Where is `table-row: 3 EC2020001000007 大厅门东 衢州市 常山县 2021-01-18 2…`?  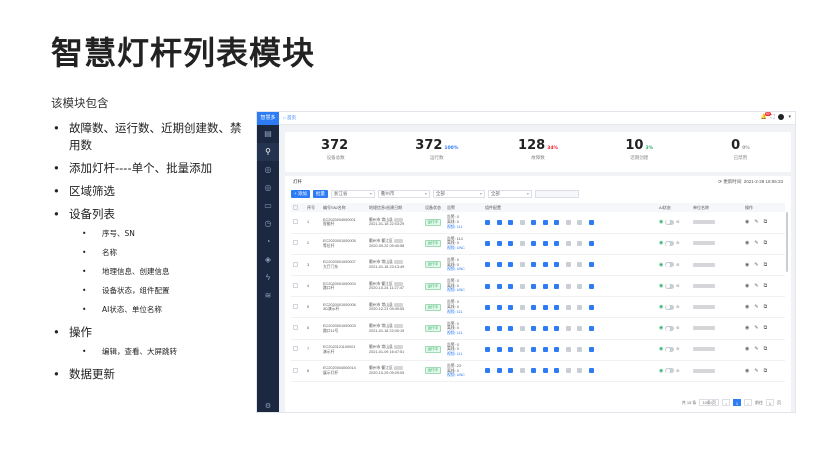
table-row: 3 EC2020001000007 大厅门东 衢州市 常山县 2021-01-18 2… is located at coordinates (538, 265).